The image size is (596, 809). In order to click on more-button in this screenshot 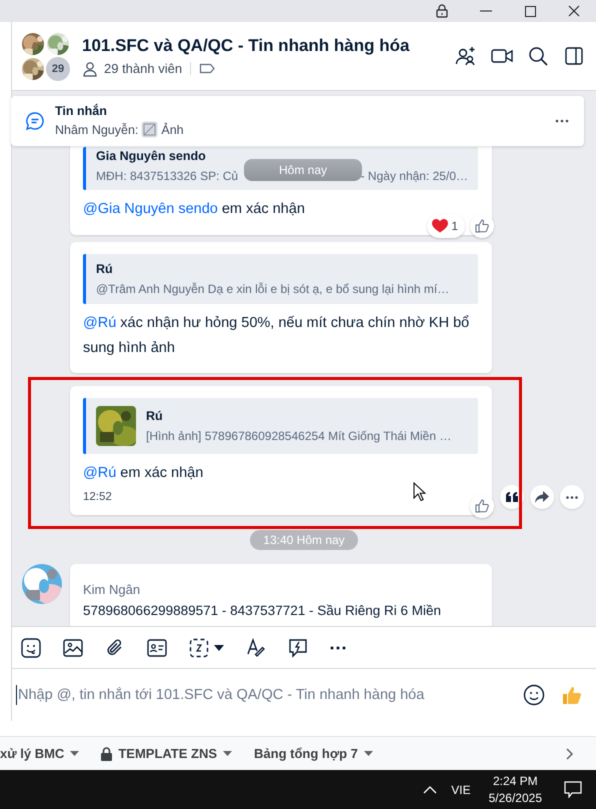, I will do `click(572, 497)`.